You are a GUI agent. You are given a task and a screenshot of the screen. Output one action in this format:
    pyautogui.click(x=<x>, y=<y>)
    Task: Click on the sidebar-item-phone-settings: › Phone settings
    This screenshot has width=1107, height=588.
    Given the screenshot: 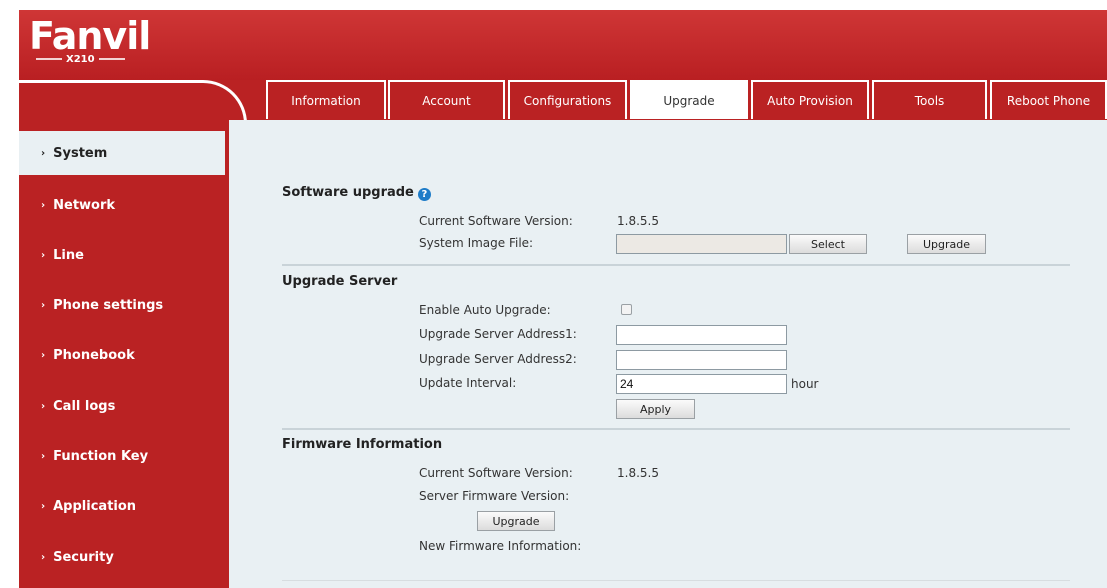 What is the action you would take?
    pyautogui.click(x=122, y=305)
    